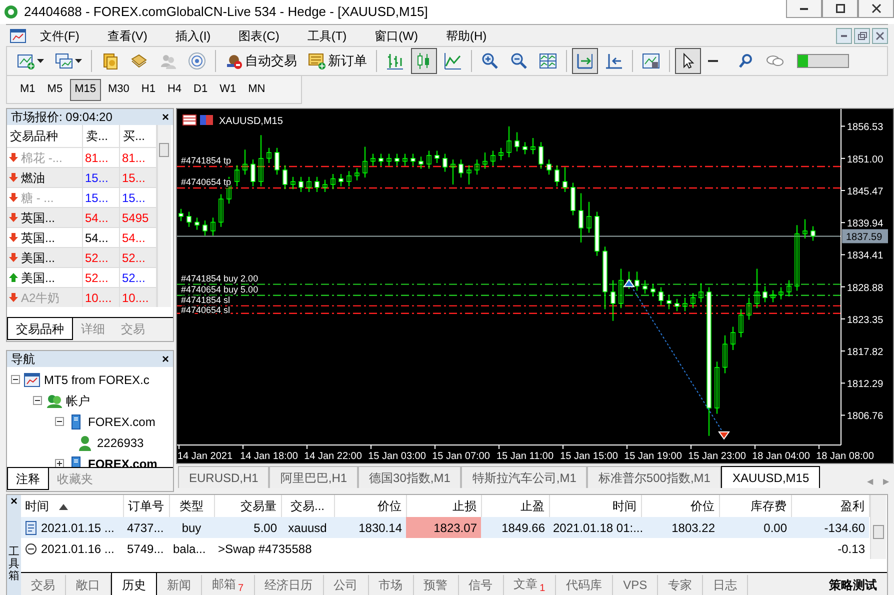 Image resolution: width=894 pixels, height=595 pixels. Describe the element at coordinates (174, 89) in the screenshot. I see `timeframe-button: H4` at that location.